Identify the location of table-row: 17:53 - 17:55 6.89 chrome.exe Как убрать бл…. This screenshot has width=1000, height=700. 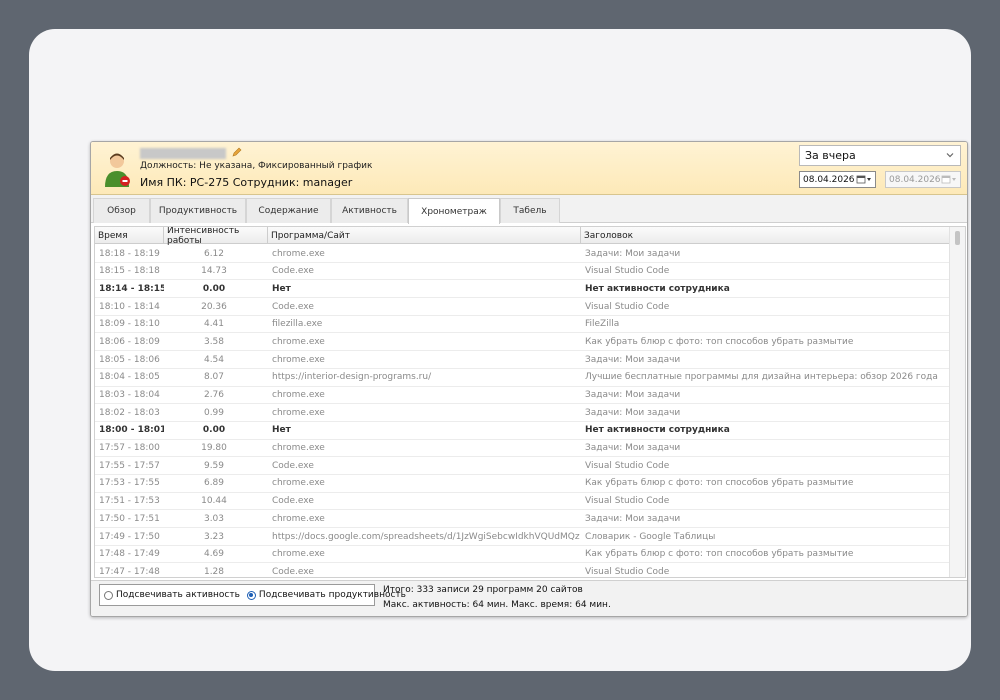
(522, 484).